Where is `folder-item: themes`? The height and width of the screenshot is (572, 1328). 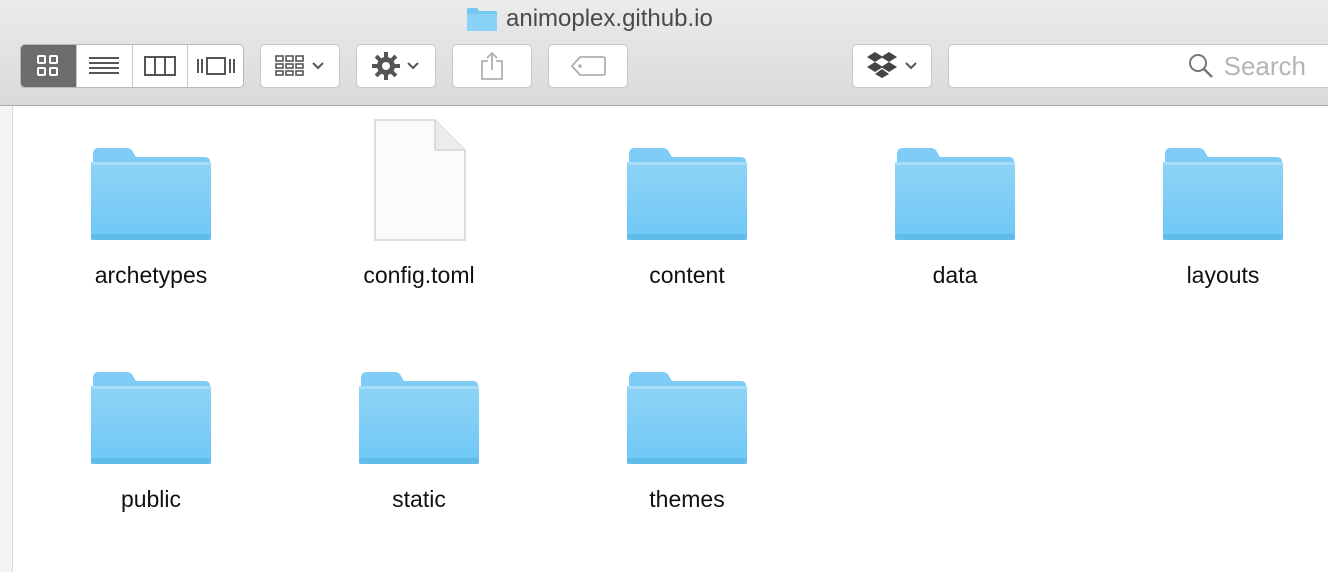
folder-item: themes is located at coordinates (687, 429).